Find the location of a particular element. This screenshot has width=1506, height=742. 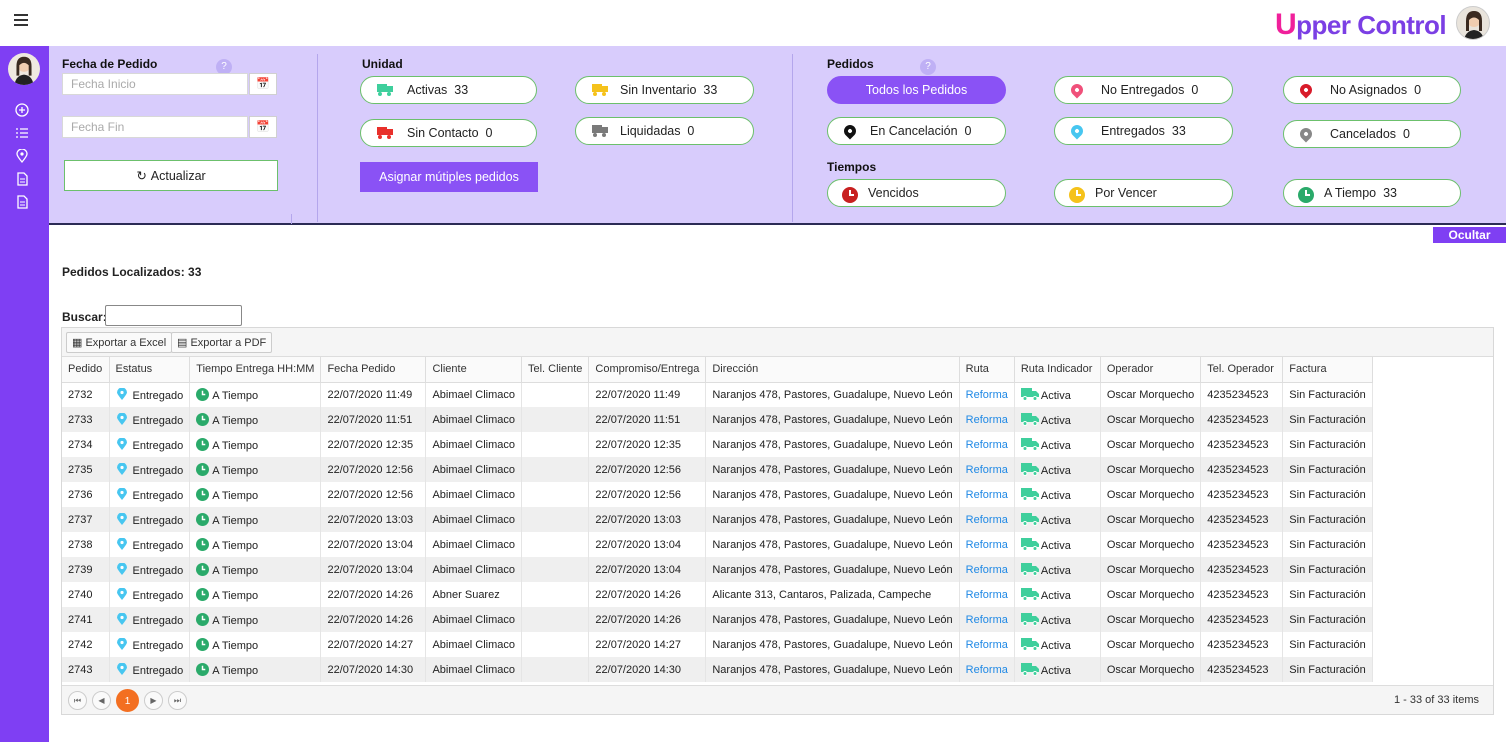

table-cell: Reforma is located at coordinates (987, 494).